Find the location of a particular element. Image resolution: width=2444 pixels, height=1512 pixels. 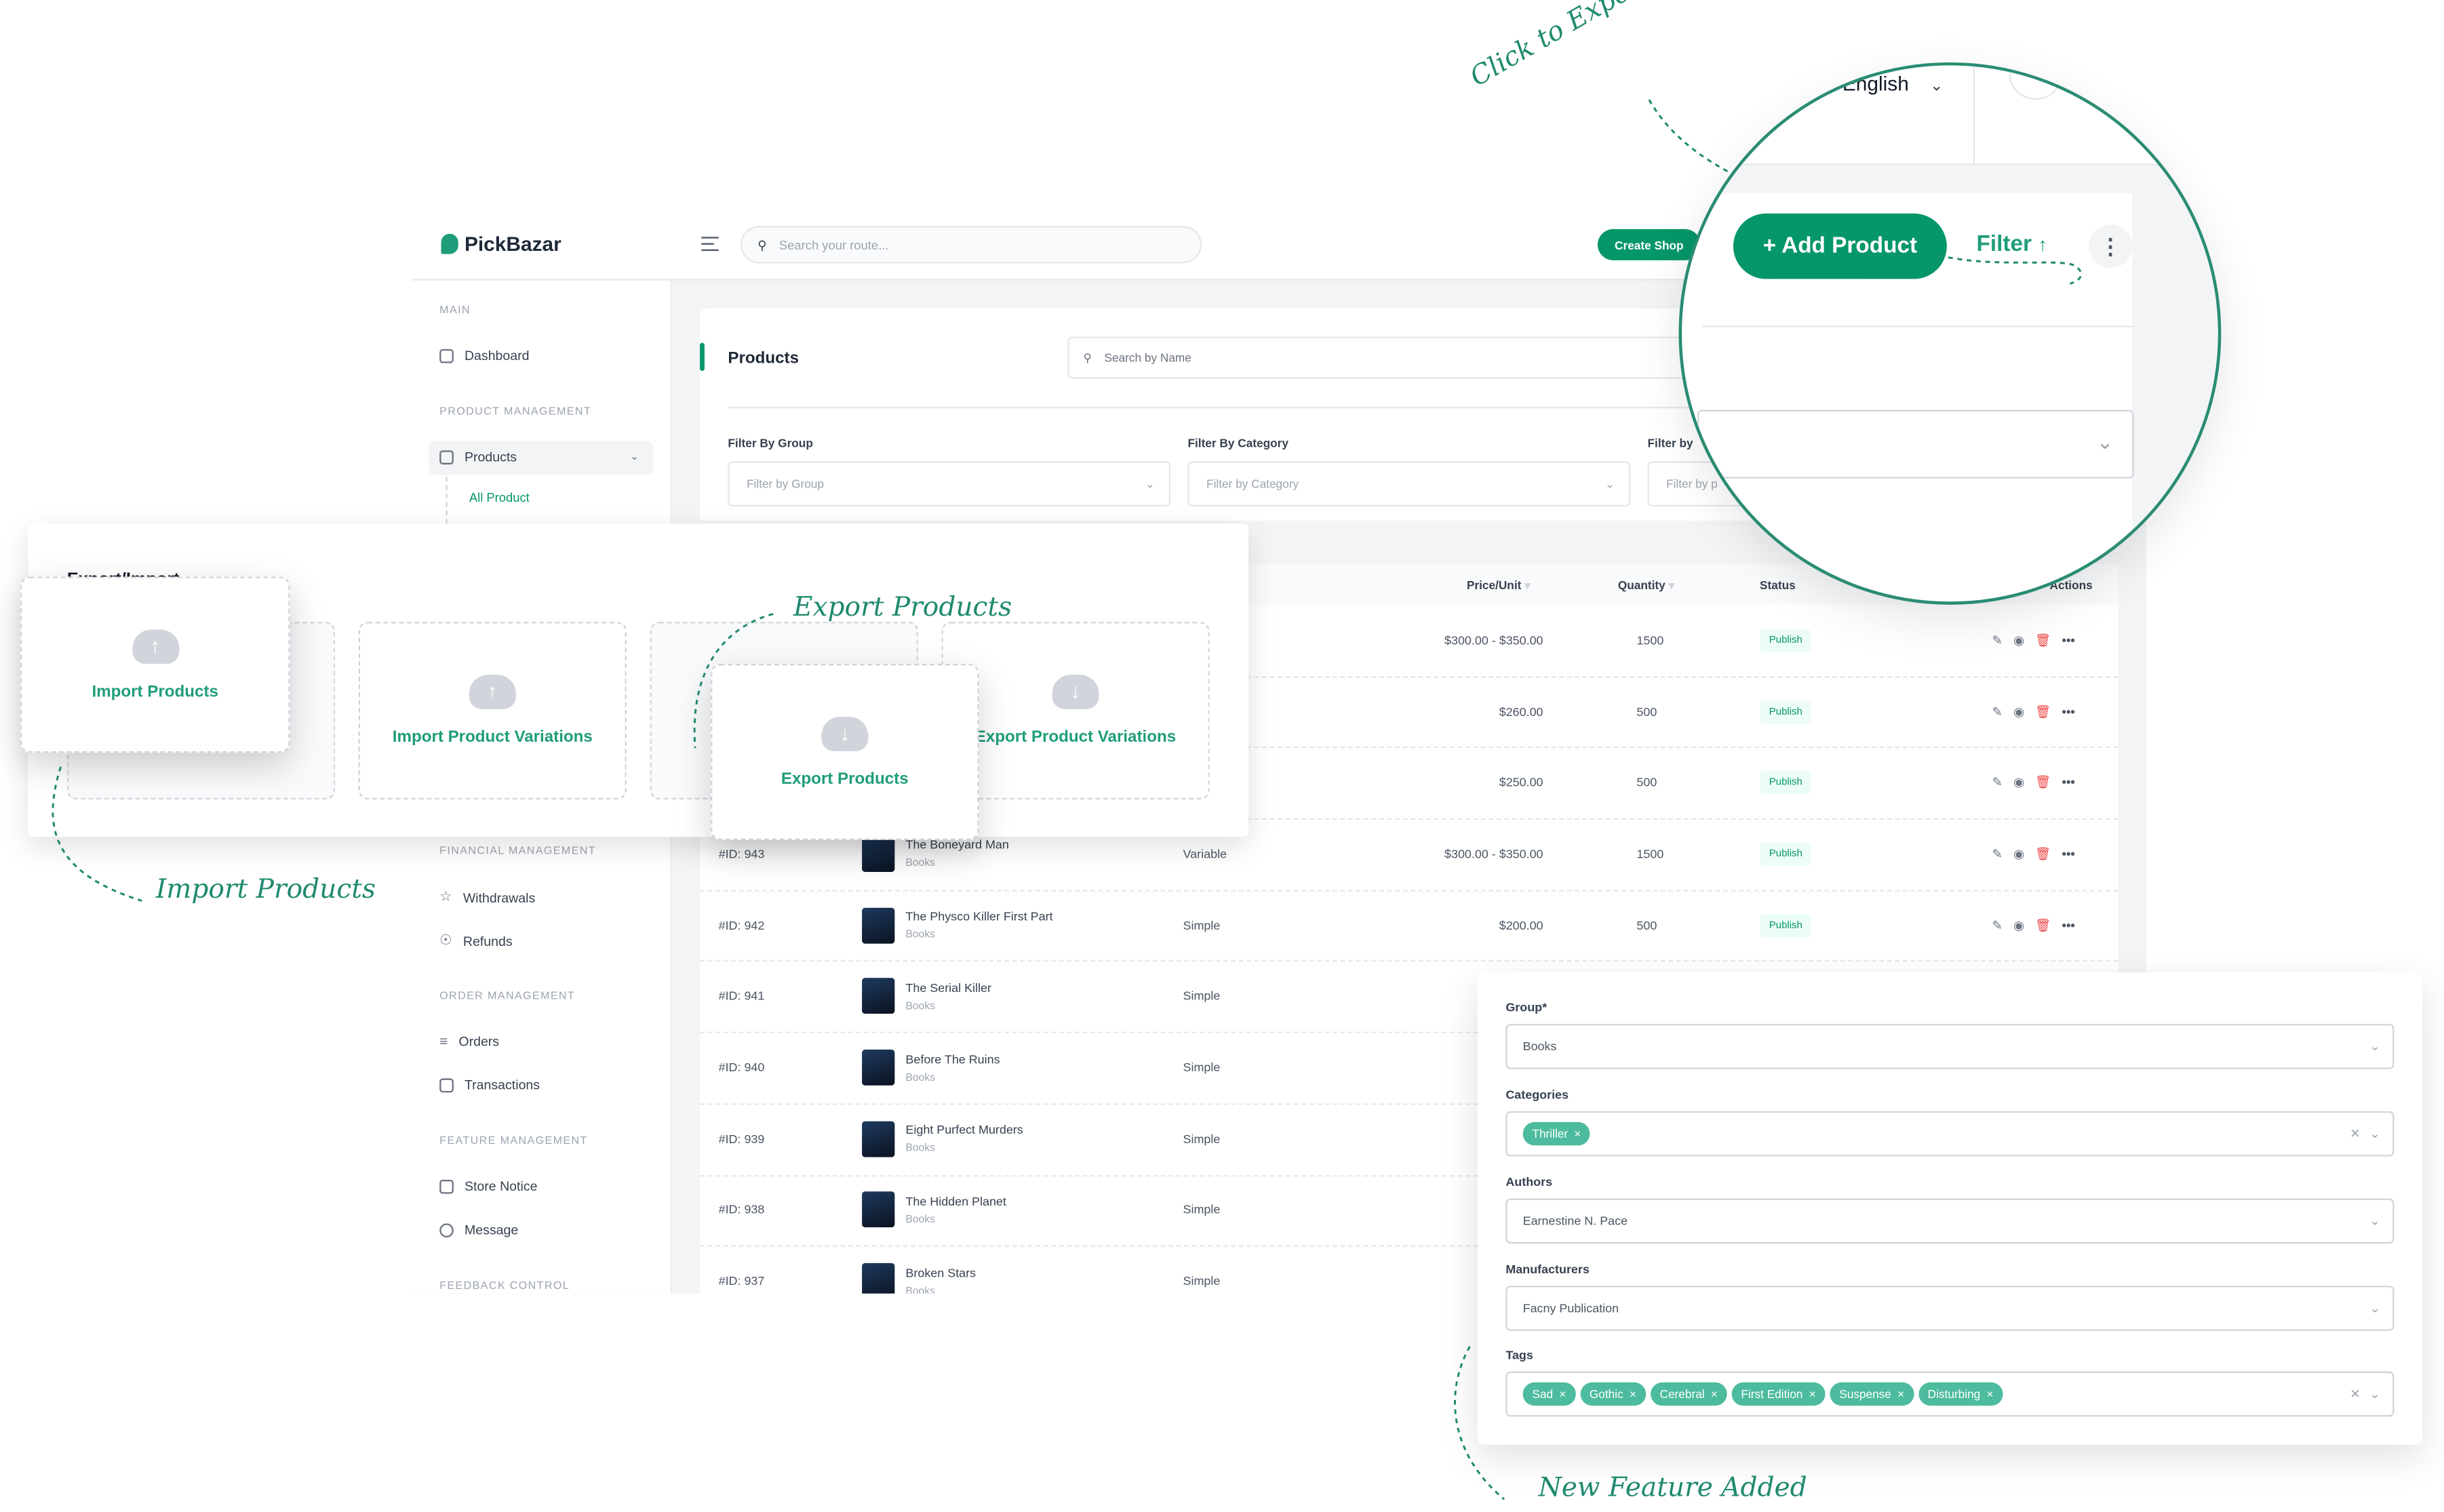

sidebar-subitem-all-product: All Product is located at coordinates (499, 498).